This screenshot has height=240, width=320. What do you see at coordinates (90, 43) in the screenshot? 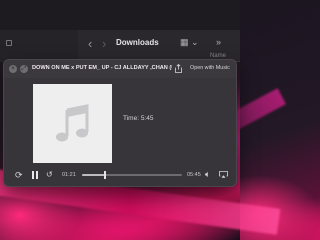
I see `back-chevron-icon: ‹` at bounding box center [90, 43].